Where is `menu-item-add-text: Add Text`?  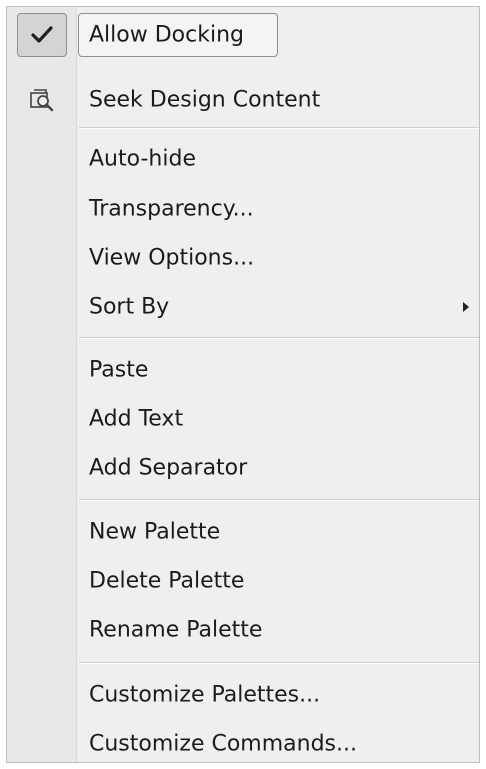
menu-item-add-text: Add Text is located at coordinates (243, 419).